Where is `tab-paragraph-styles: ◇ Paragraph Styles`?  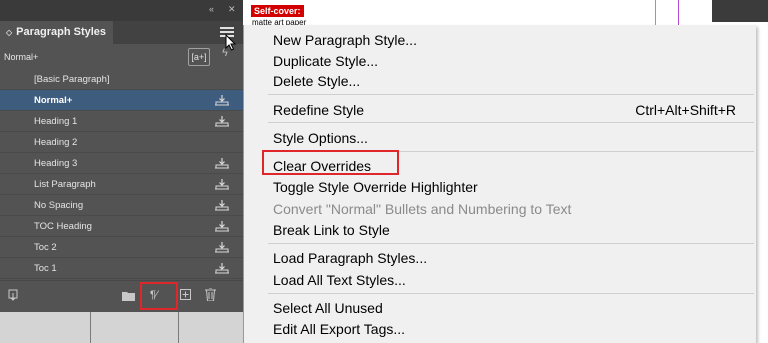 tab-paragraph-styles: ◇ Paragraph Styles is located at coordinates (56, 32).